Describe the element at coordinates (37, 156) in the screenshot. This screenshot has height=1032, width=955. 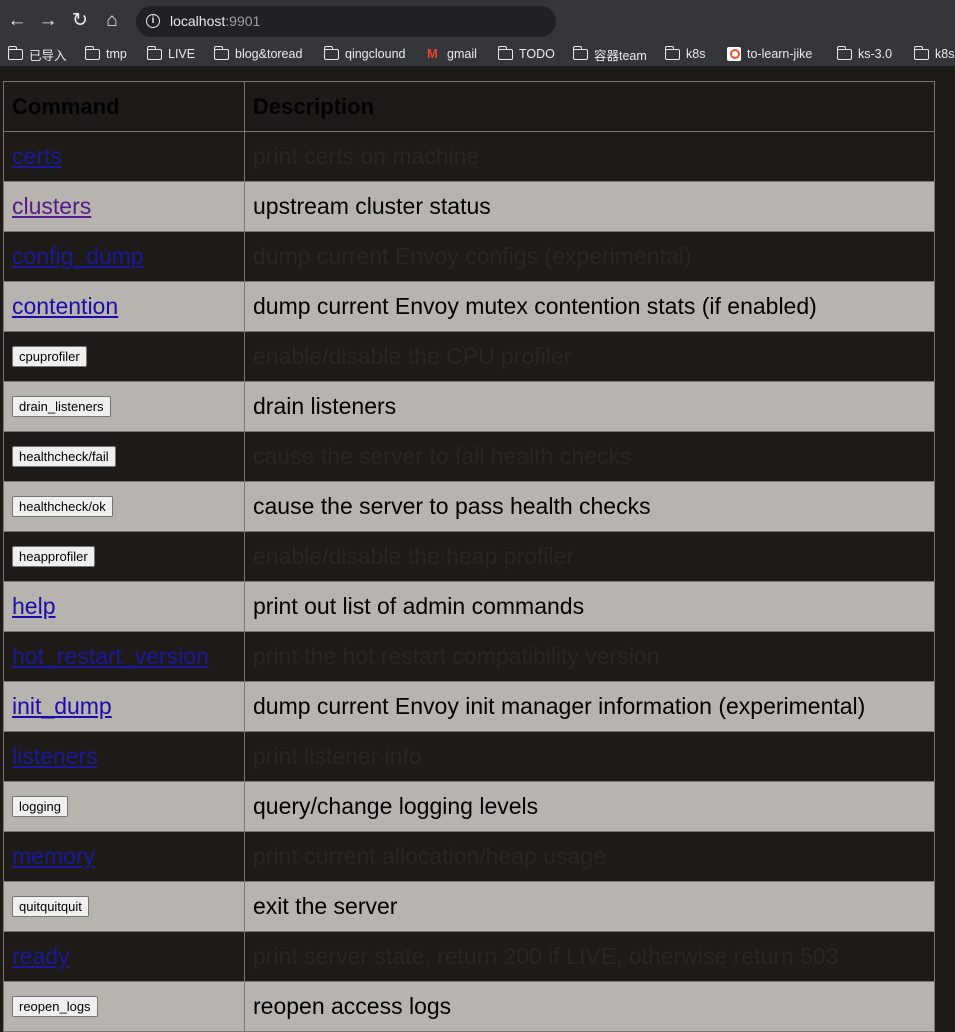
I see `command-link-certs: certs` at that location.